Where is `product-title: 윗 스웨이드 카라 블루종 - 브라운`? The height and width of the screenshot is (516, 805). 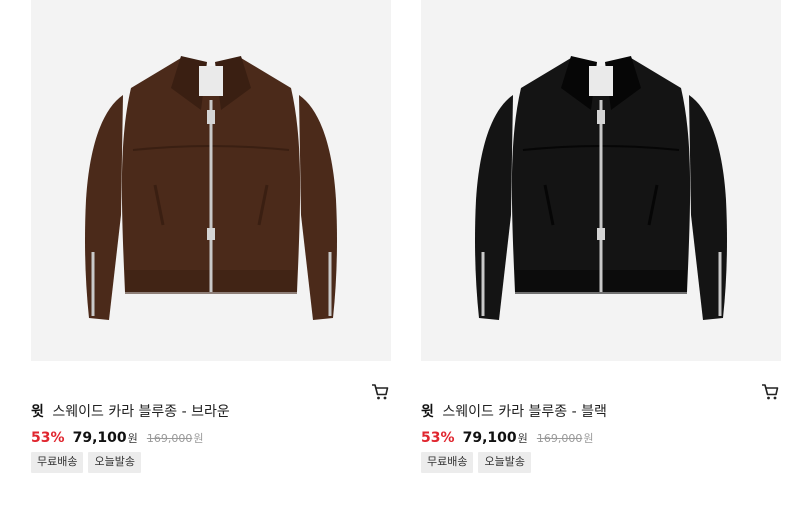 product-title: 윗 스웨이드 카라 블루종 - 브라운 is located at coordinates (211, 413).